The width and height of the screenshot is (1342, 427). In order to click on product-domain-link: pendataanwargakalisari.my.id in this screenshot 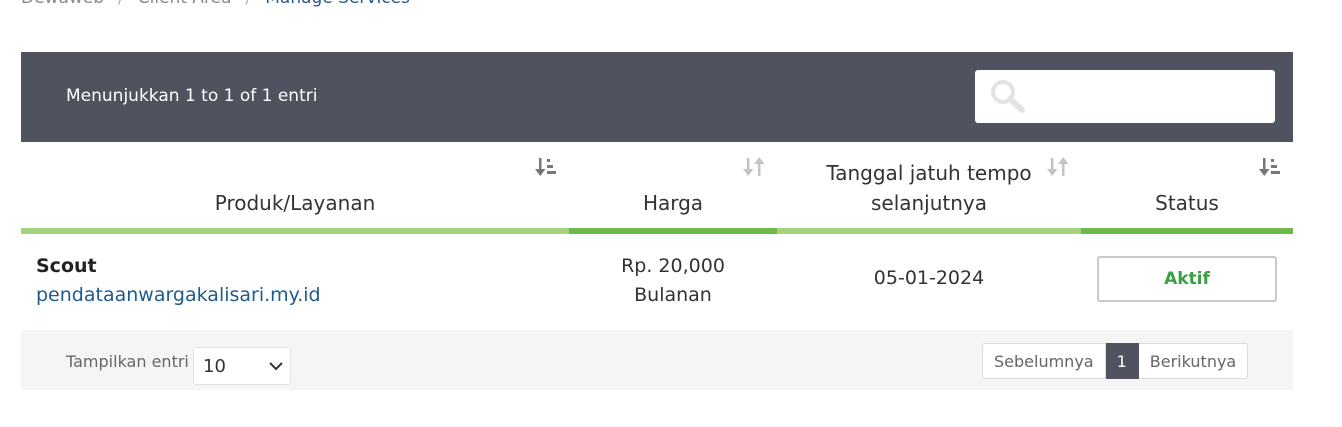, I will do `click(178, 295)`.